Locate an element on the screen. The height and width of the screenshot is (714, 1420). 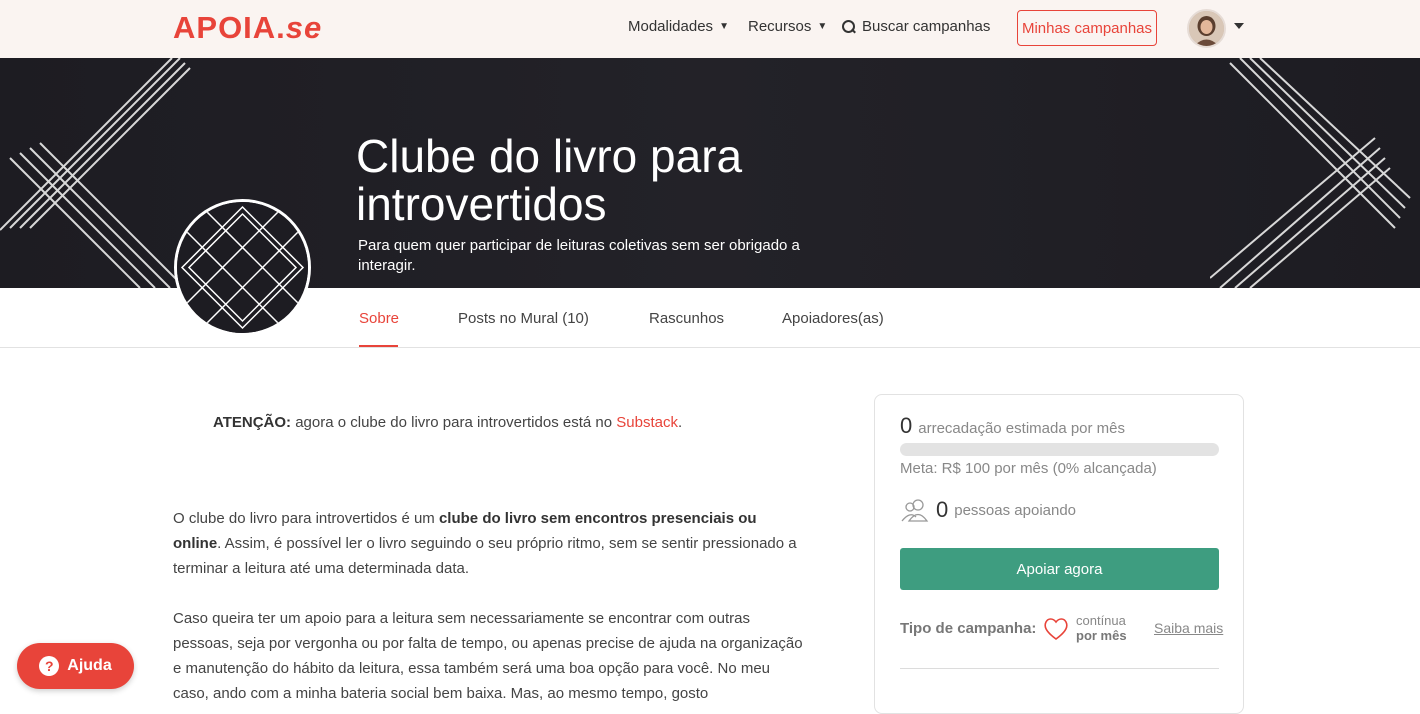
search-icon is located at coordinates (849, 26).